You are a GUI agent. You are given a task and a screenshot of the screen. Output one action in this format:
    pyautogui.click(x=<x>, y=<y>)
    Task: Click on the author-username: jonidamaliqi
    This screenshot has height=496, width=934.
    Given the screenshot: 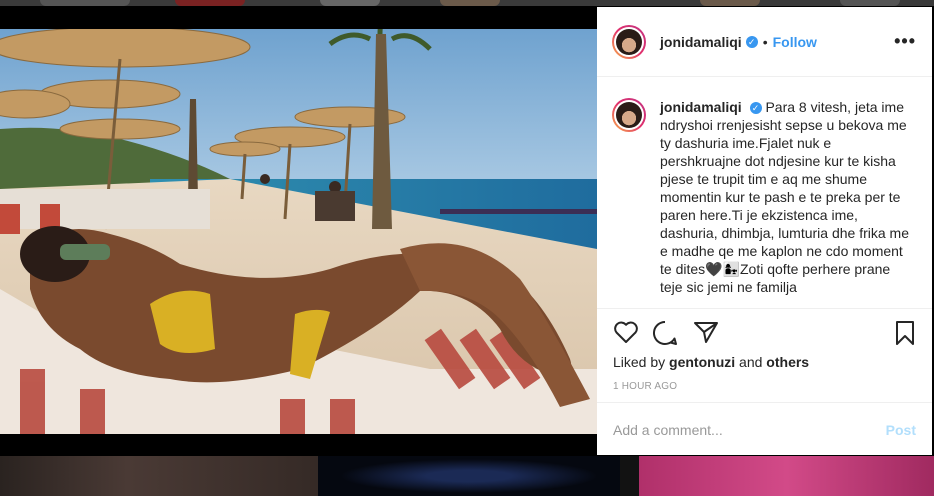 What is the action you would take?
    pyautogui.click(x=701, y=42)
    